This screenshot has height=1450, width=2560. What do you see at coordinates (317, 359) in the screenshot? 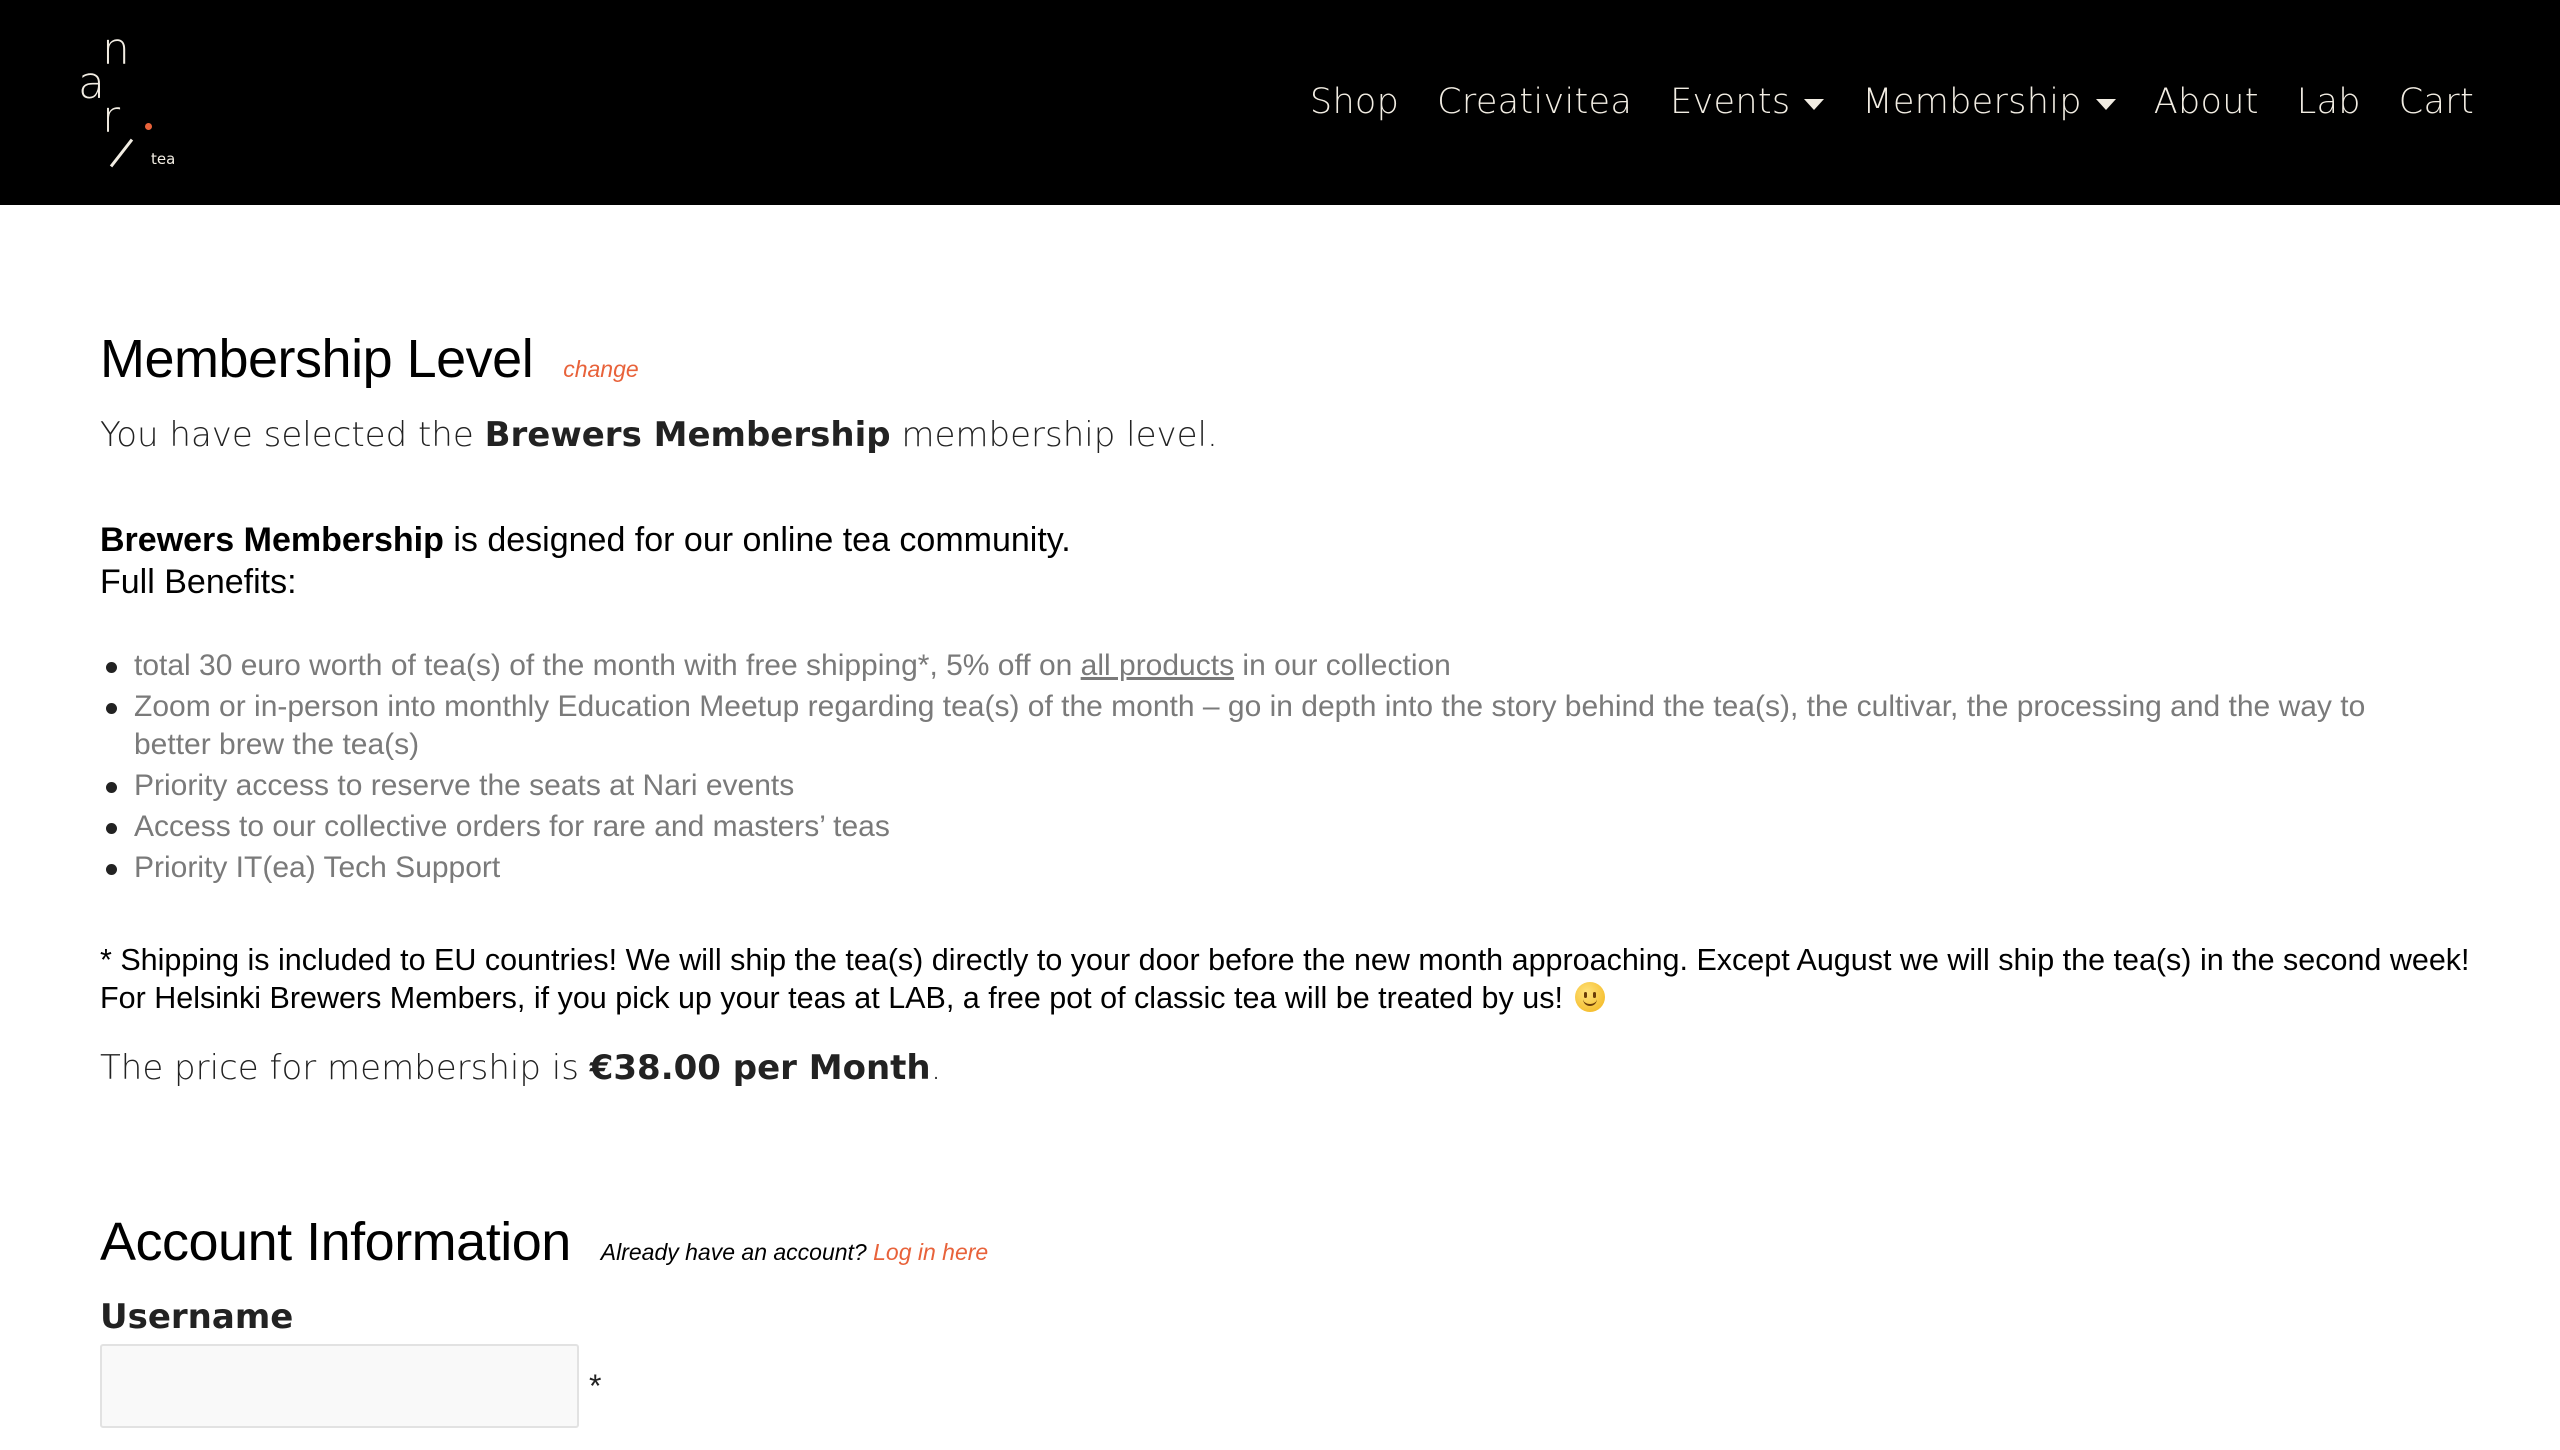
I see `membership-level-heading: Membership Level` at bounding box center [317, 359].